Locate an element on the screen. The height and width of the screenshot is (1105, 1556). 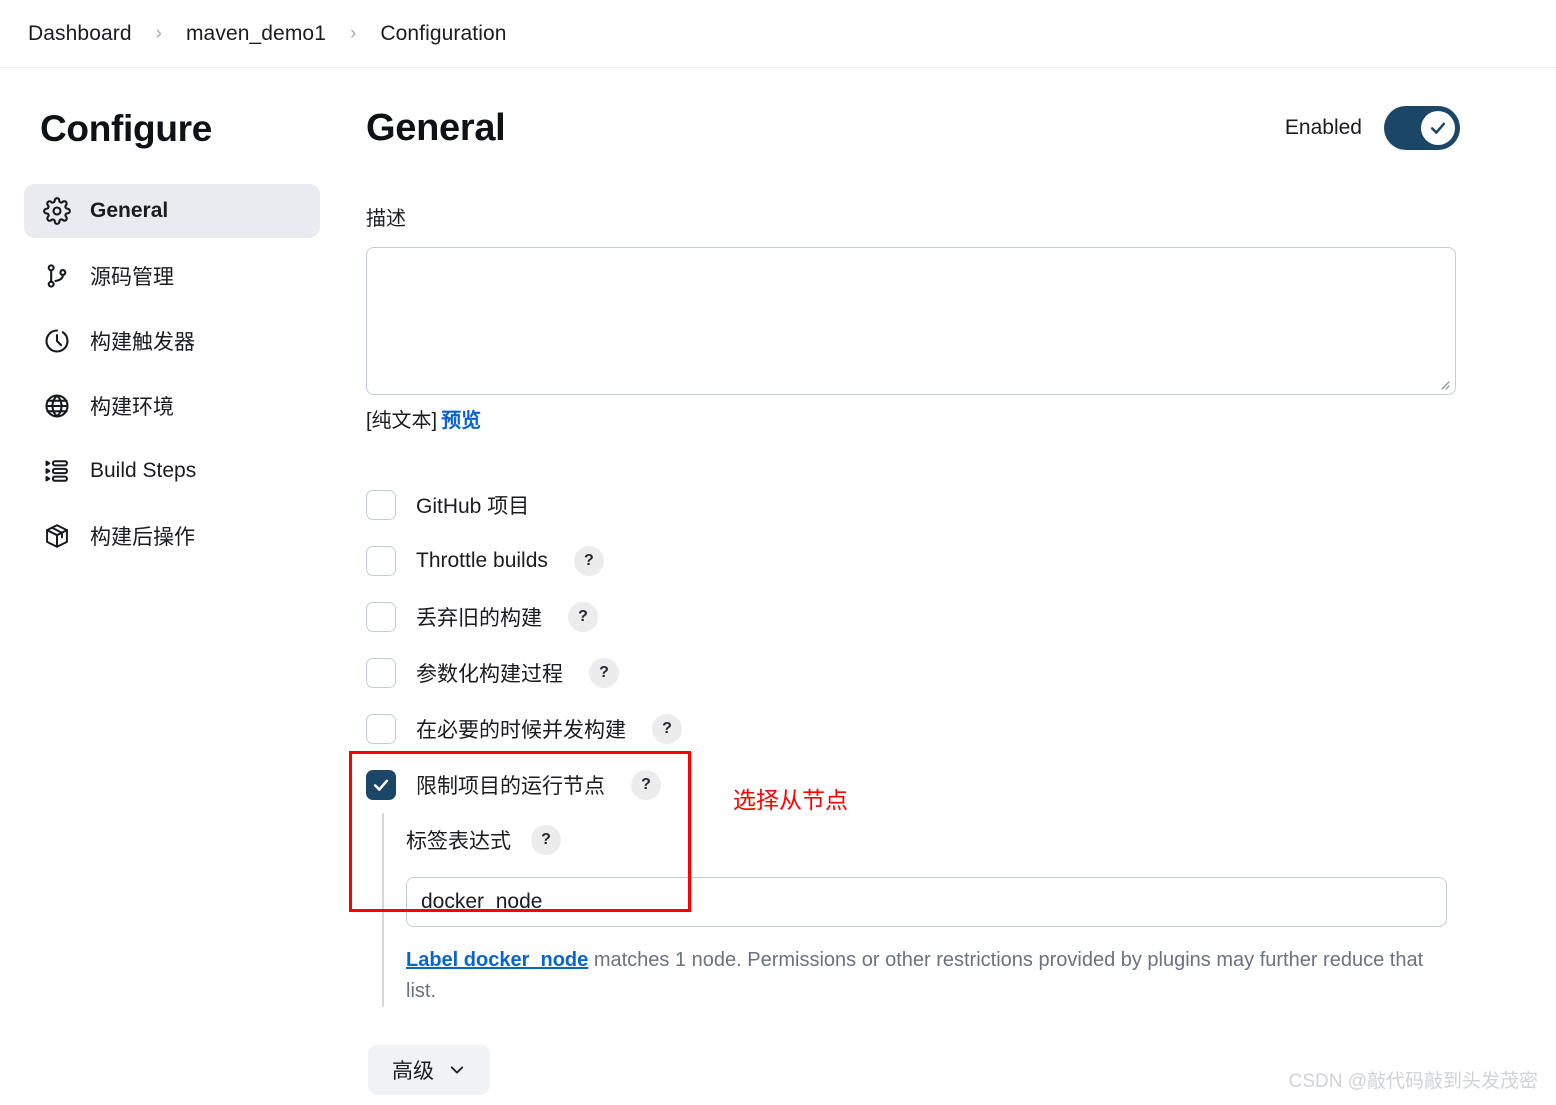
sidebar-item-label: 构建环境 is located at coordinates (132, 407).